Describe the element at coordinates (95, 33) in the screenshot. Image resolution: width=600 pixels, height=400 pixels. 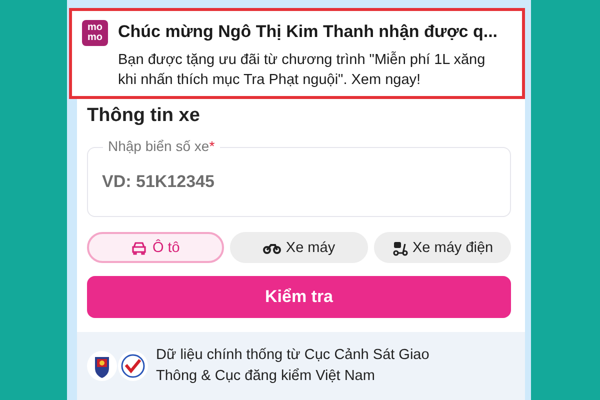
I see `app-logo: mo mo` at that location.